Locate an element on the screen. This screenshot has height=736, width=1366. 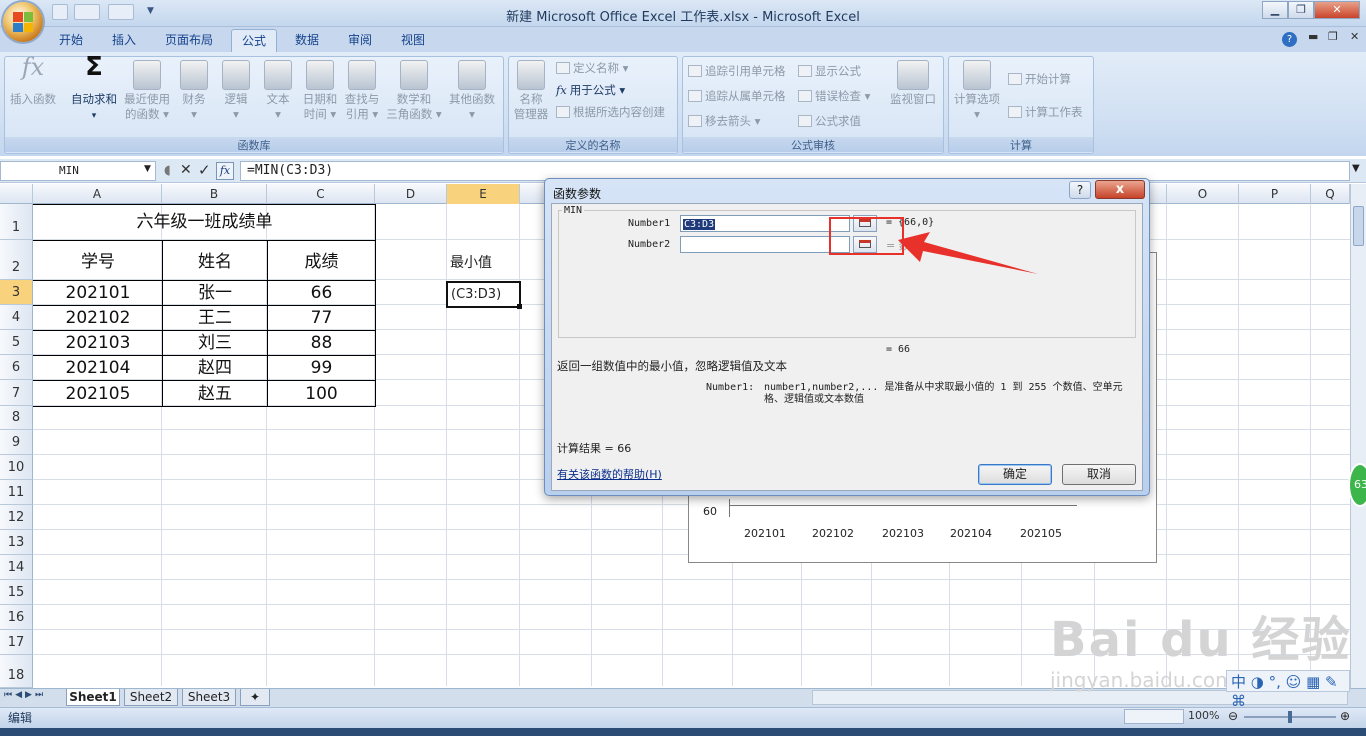
horizontal-scrollbar is located at coordinates (1080, 697).